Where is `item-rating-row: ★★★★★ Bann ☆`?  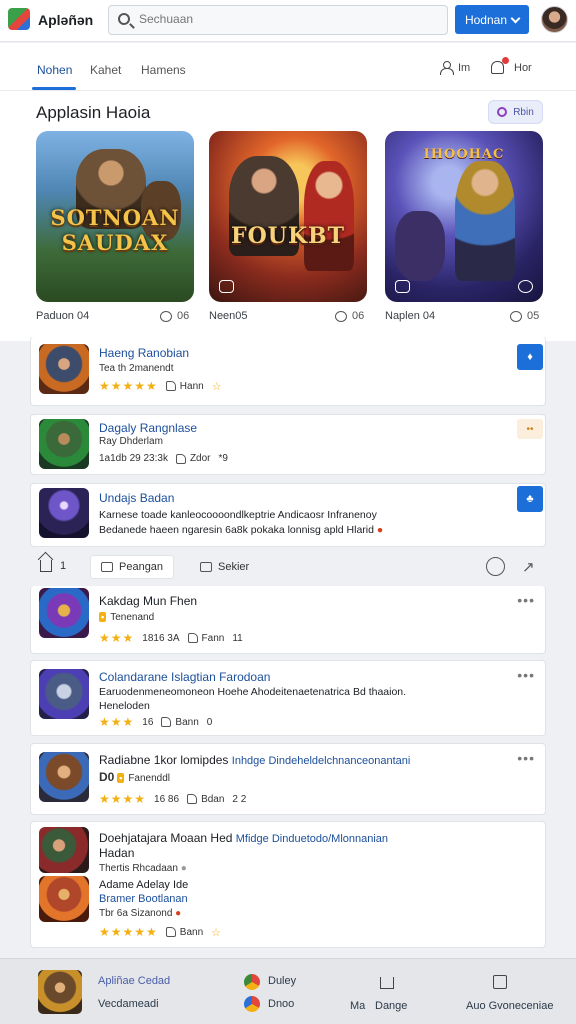 item-rating-row: ★★★★★ Bann ☆ is located at coordinates (160, 932).